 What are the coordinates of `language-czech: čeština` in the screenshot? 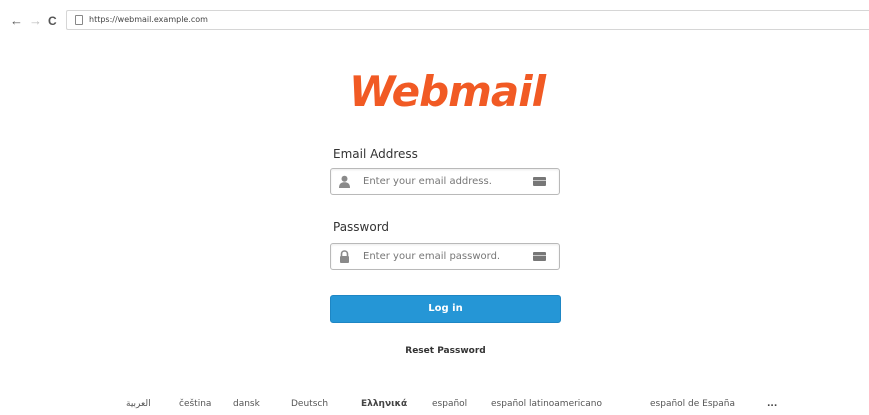 It's located at (195, 404).